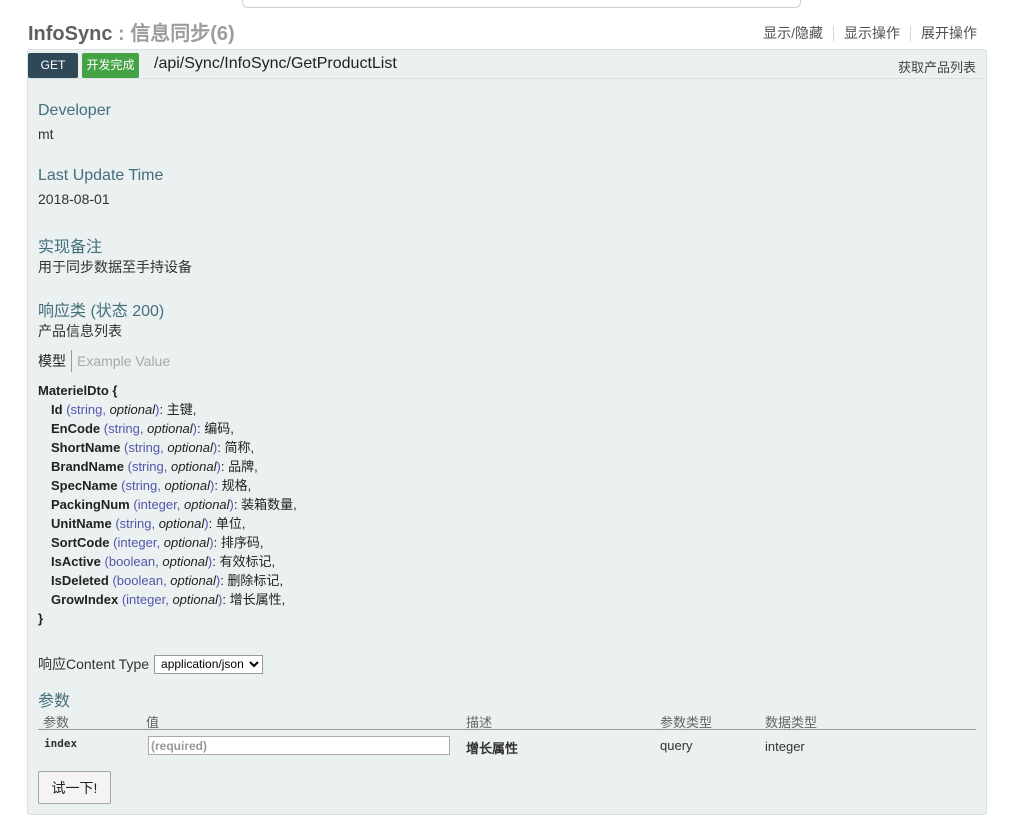 The image size is (1019, 816). I want to click on endpoint-path: /api/Sync/InfoSync/GetProductList, so click(275, 64).